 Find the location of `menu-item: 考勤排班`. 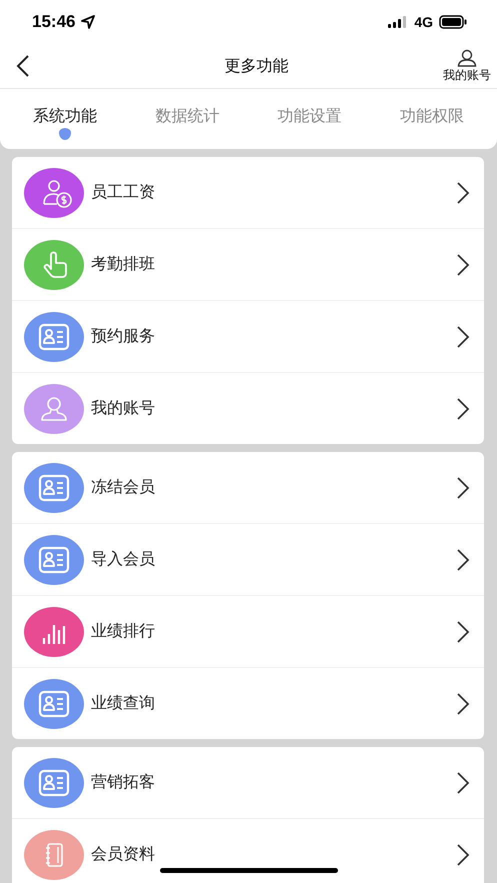

menu-item: 考勤排班 is located at coordinates (248, 265).